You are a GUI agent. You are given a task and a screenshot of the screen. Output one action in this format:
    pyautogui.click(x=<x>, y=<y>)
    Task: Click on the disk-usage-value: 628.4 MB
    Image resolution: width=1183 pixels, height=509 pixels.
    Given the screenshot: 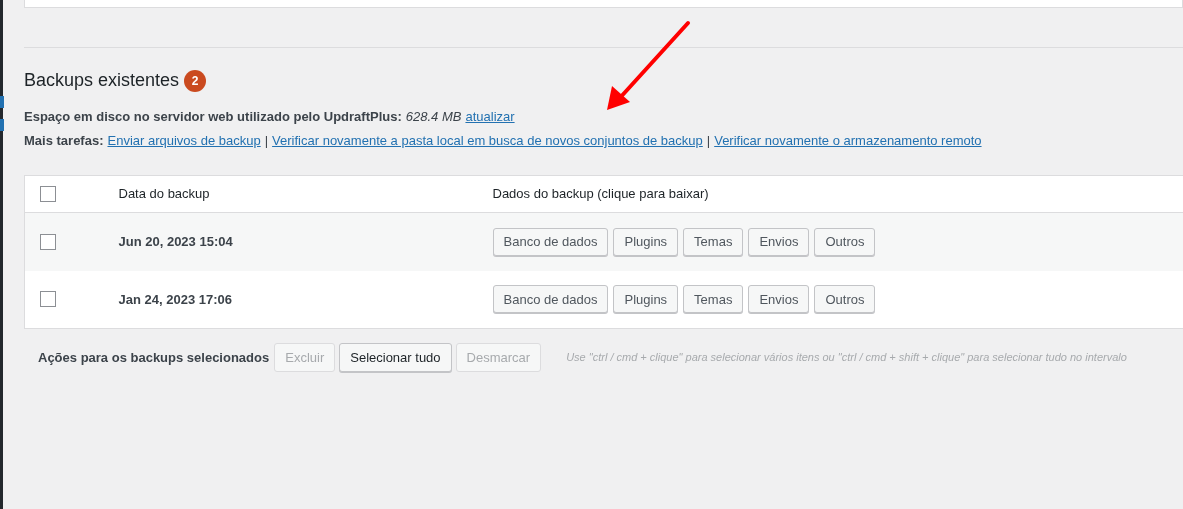 What is the action you would take?
    pyautogui.click(x=433, y=117)
    